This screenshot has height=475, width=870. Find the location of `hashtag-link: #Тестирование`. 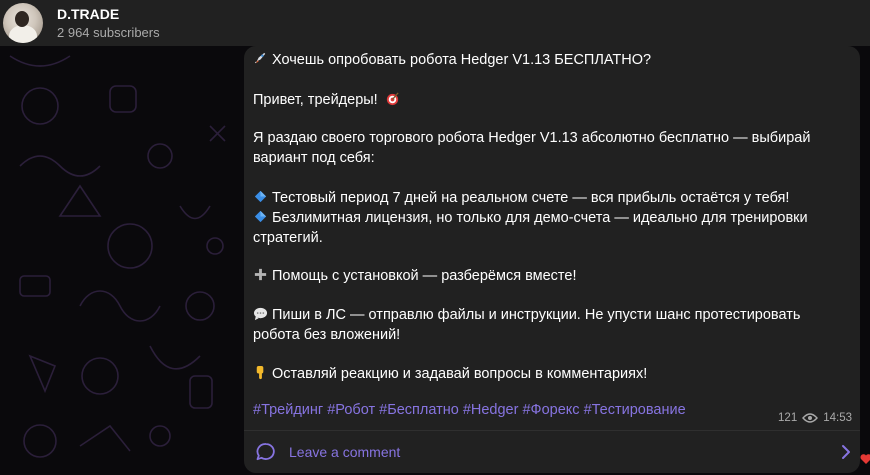

hashtag-link: #Тестирование is located at coordinates (635, 410).